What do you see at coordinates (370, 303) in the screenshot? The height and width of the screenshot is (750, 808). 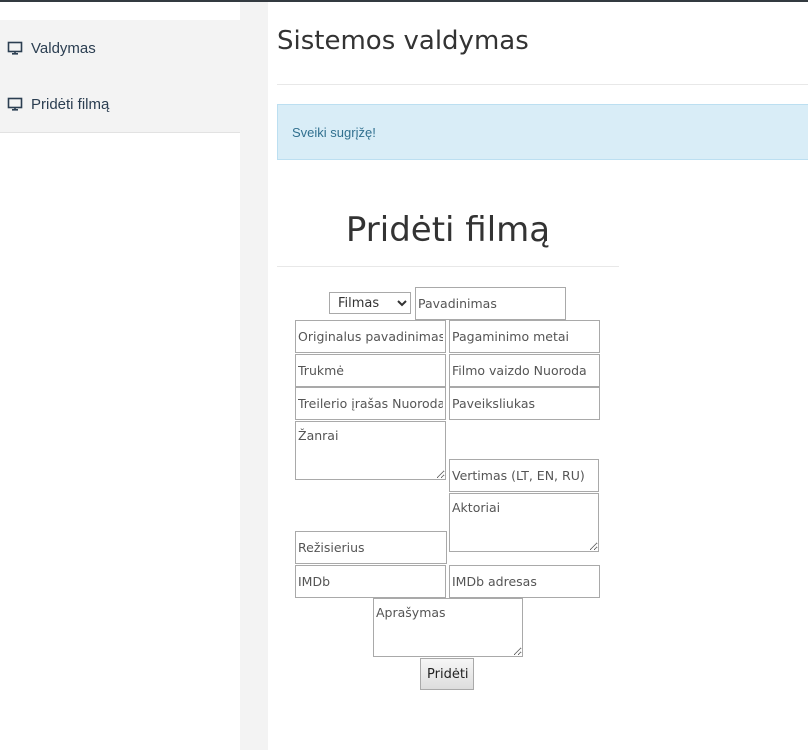 I see `type-select: Filmas` at bounding box center [370, 303].